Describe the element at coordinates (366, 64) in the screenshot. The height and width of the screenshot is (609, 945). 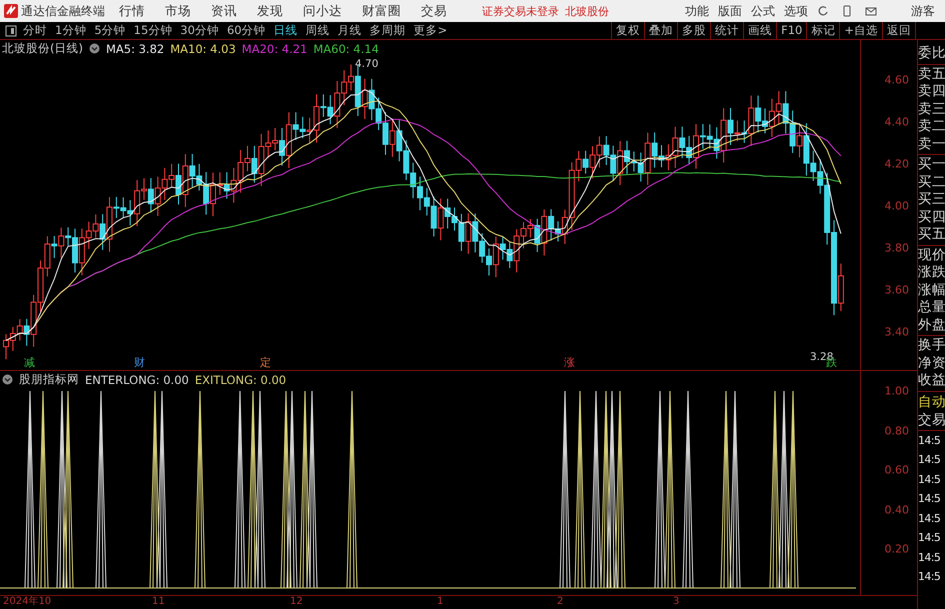
I see `high-price-label: 4.70` at that location.